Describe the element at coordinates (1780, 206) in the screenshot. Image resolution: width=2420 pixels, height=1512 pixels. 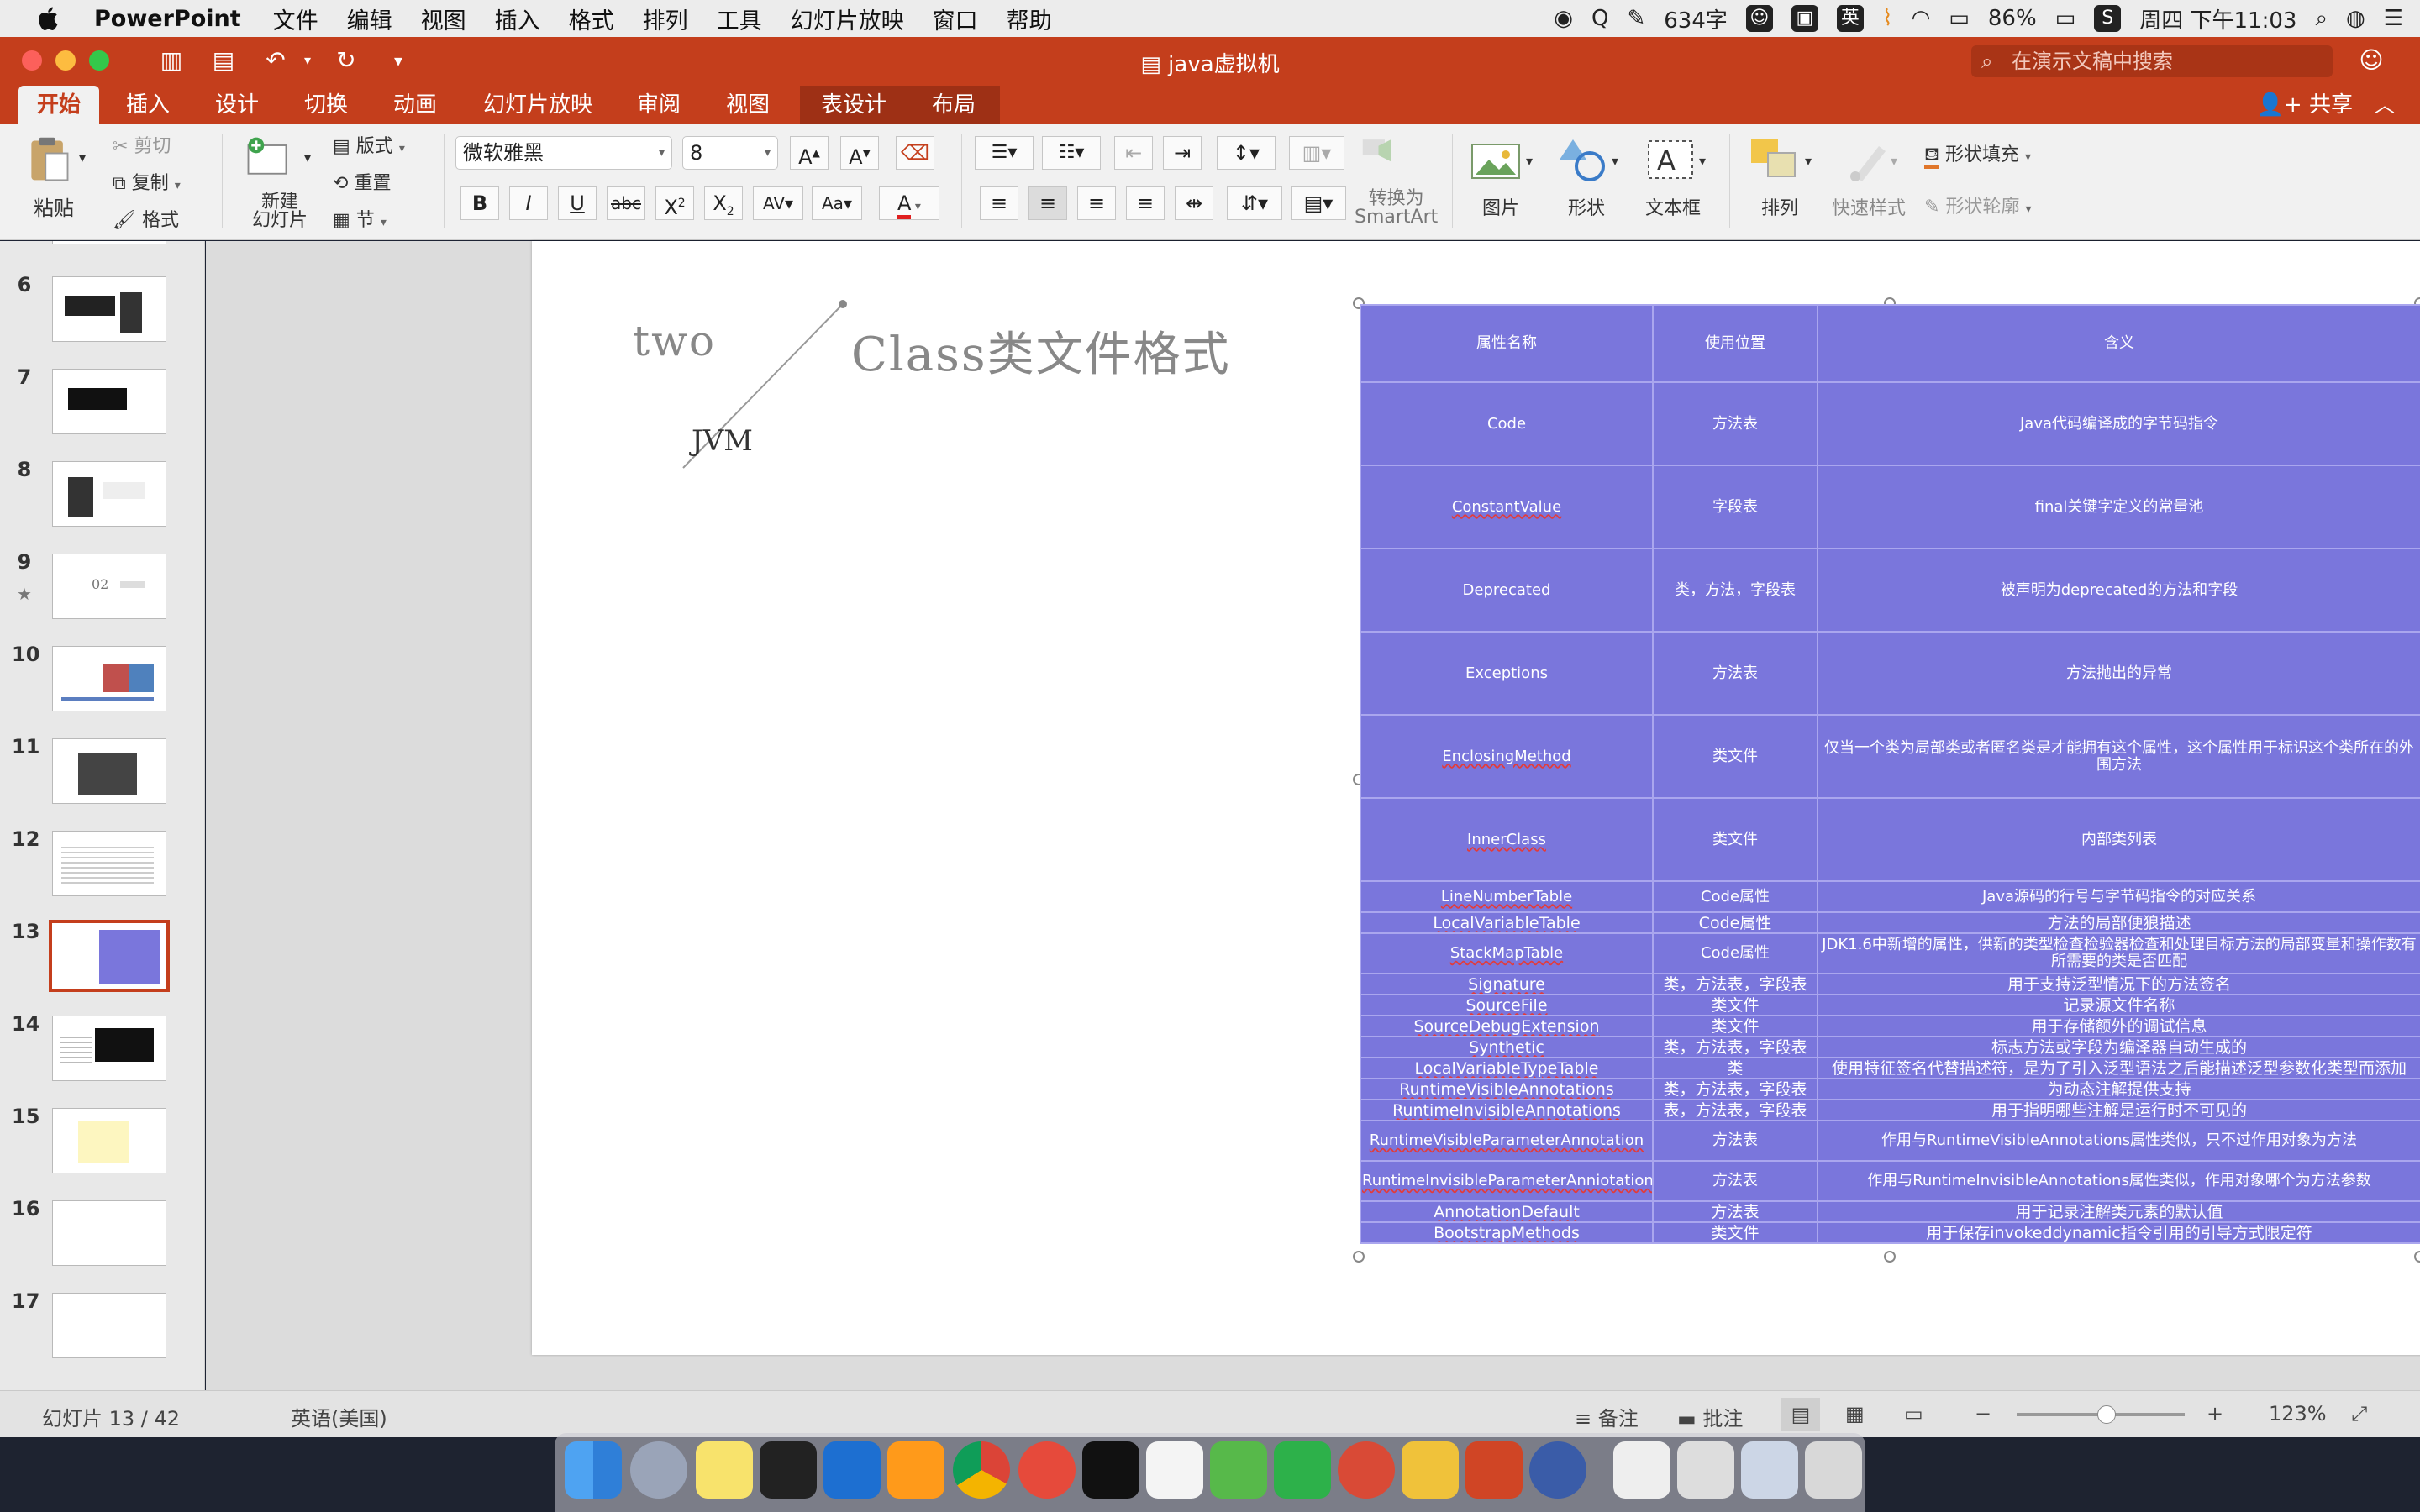
I see `arrange-label: 排列` at that location.